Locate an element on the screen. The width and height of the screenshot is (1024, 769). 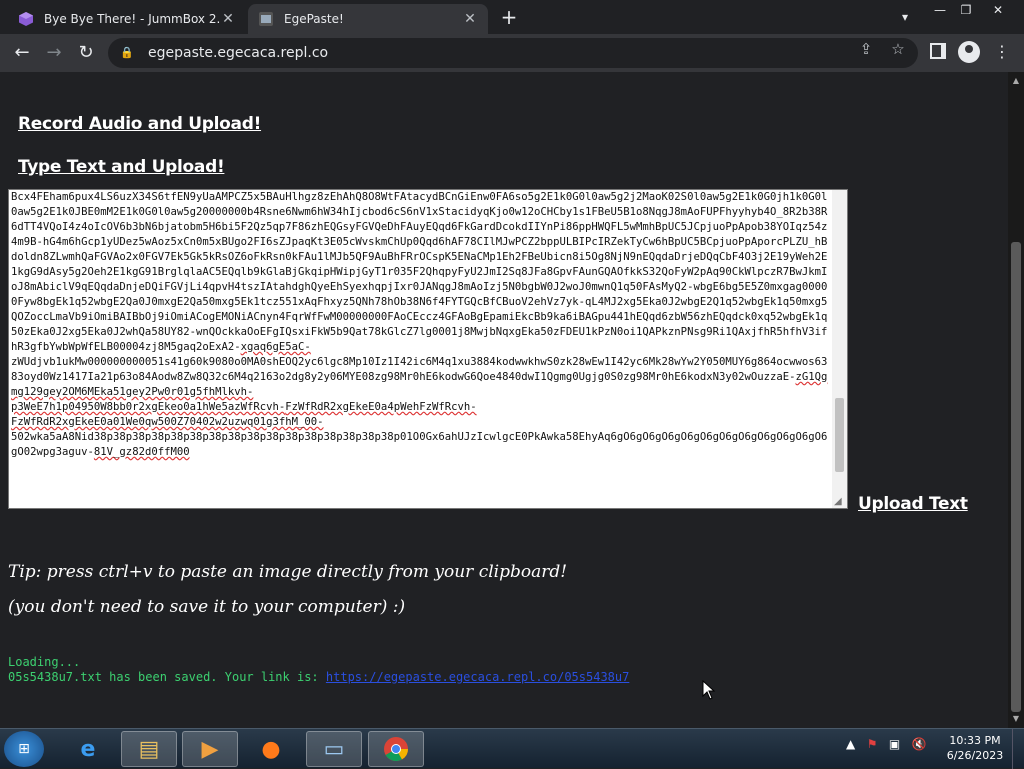
show-desktop-button is located at coordinates (1018, 749).